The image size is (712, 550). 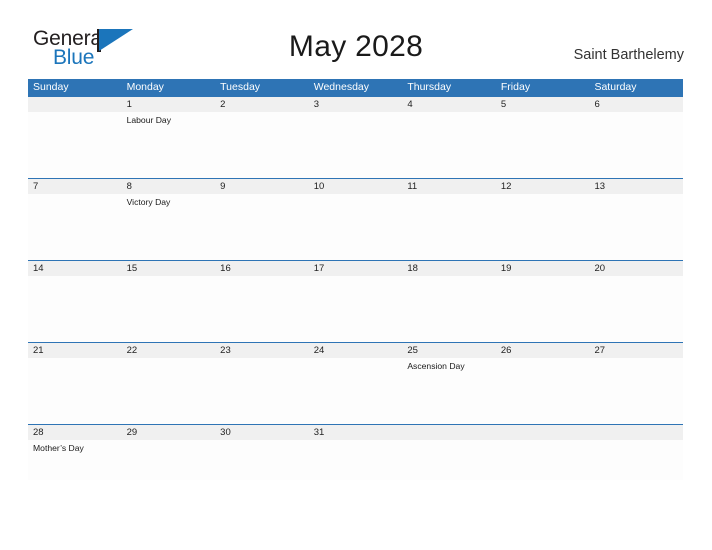 I want to click on weekday-sunday: Sunday, so click(x=51, y=87).